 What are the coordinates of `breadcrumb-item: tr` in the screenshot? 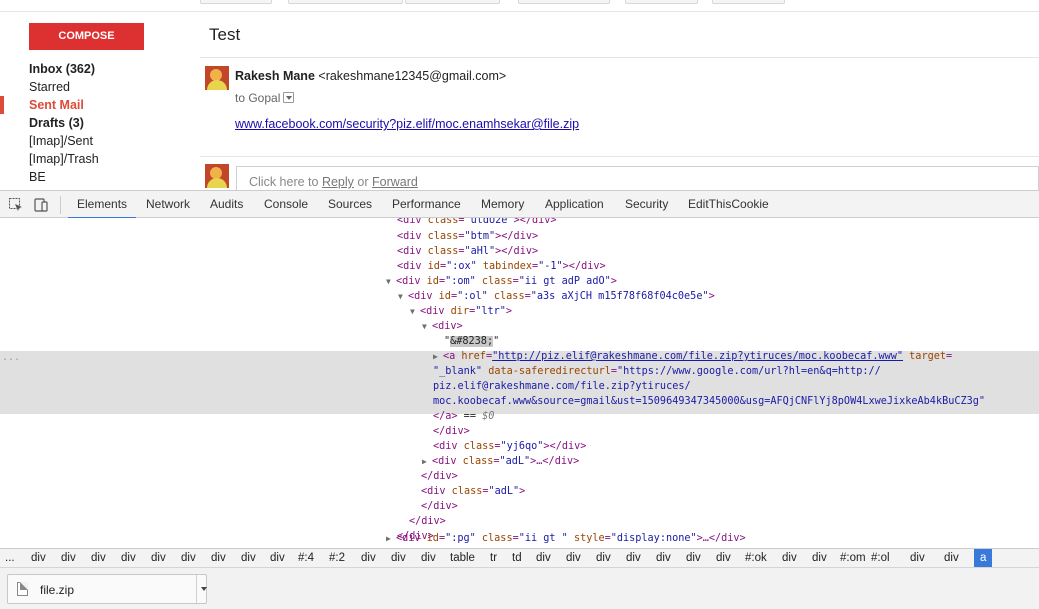 It's located at (493, 558).